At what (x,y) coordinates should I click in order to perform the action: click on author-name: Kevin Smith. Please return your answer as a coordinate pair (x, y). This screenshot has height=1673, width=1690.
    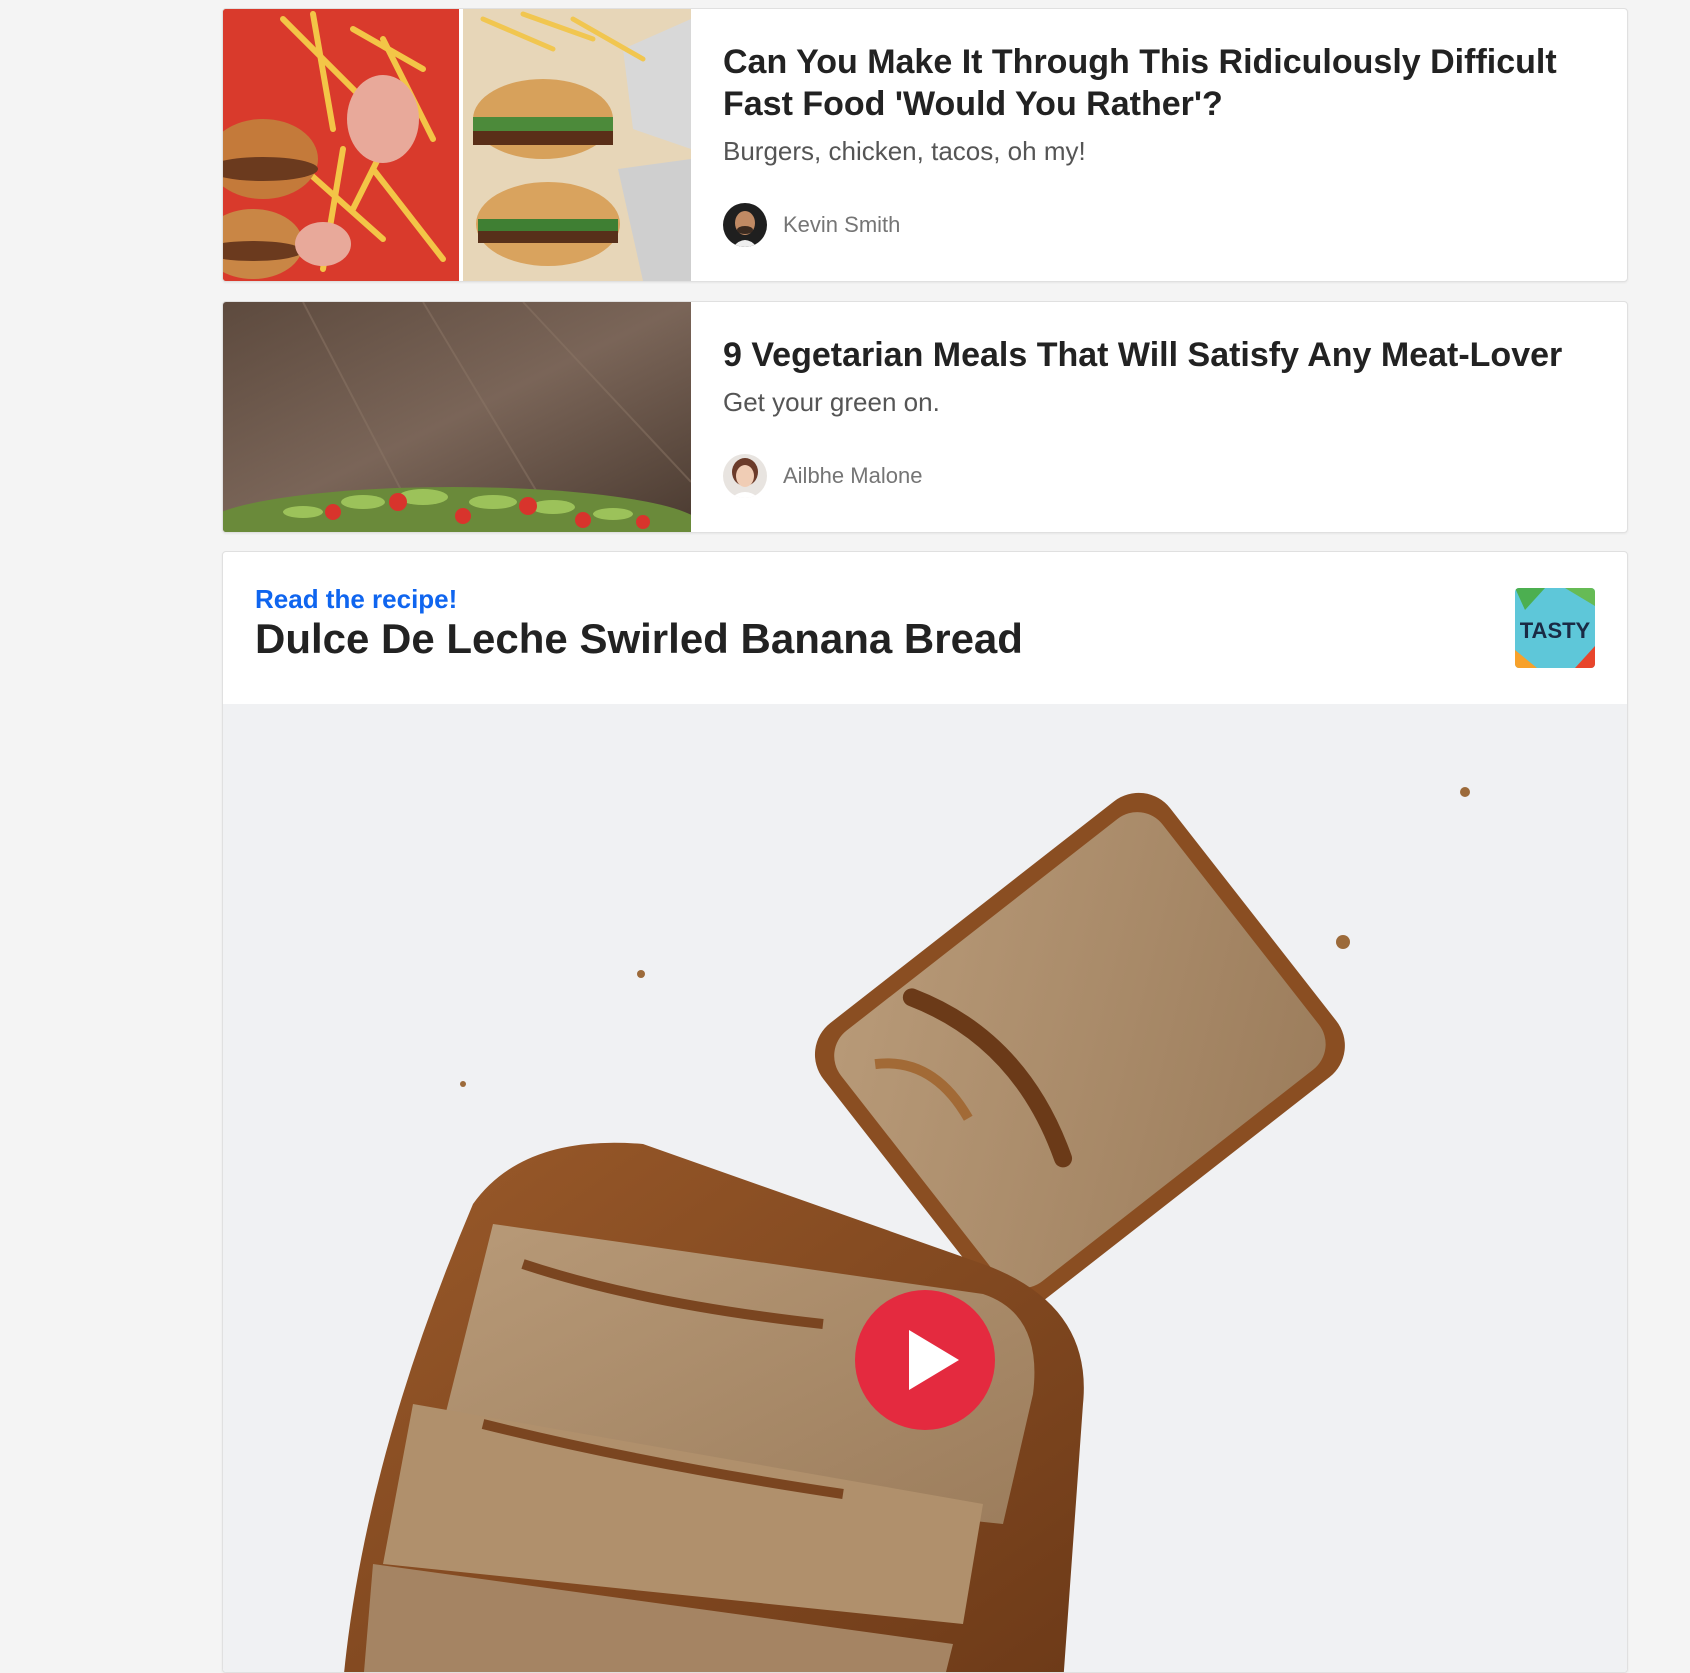
    Looking at the image, I should click on (842, 224).